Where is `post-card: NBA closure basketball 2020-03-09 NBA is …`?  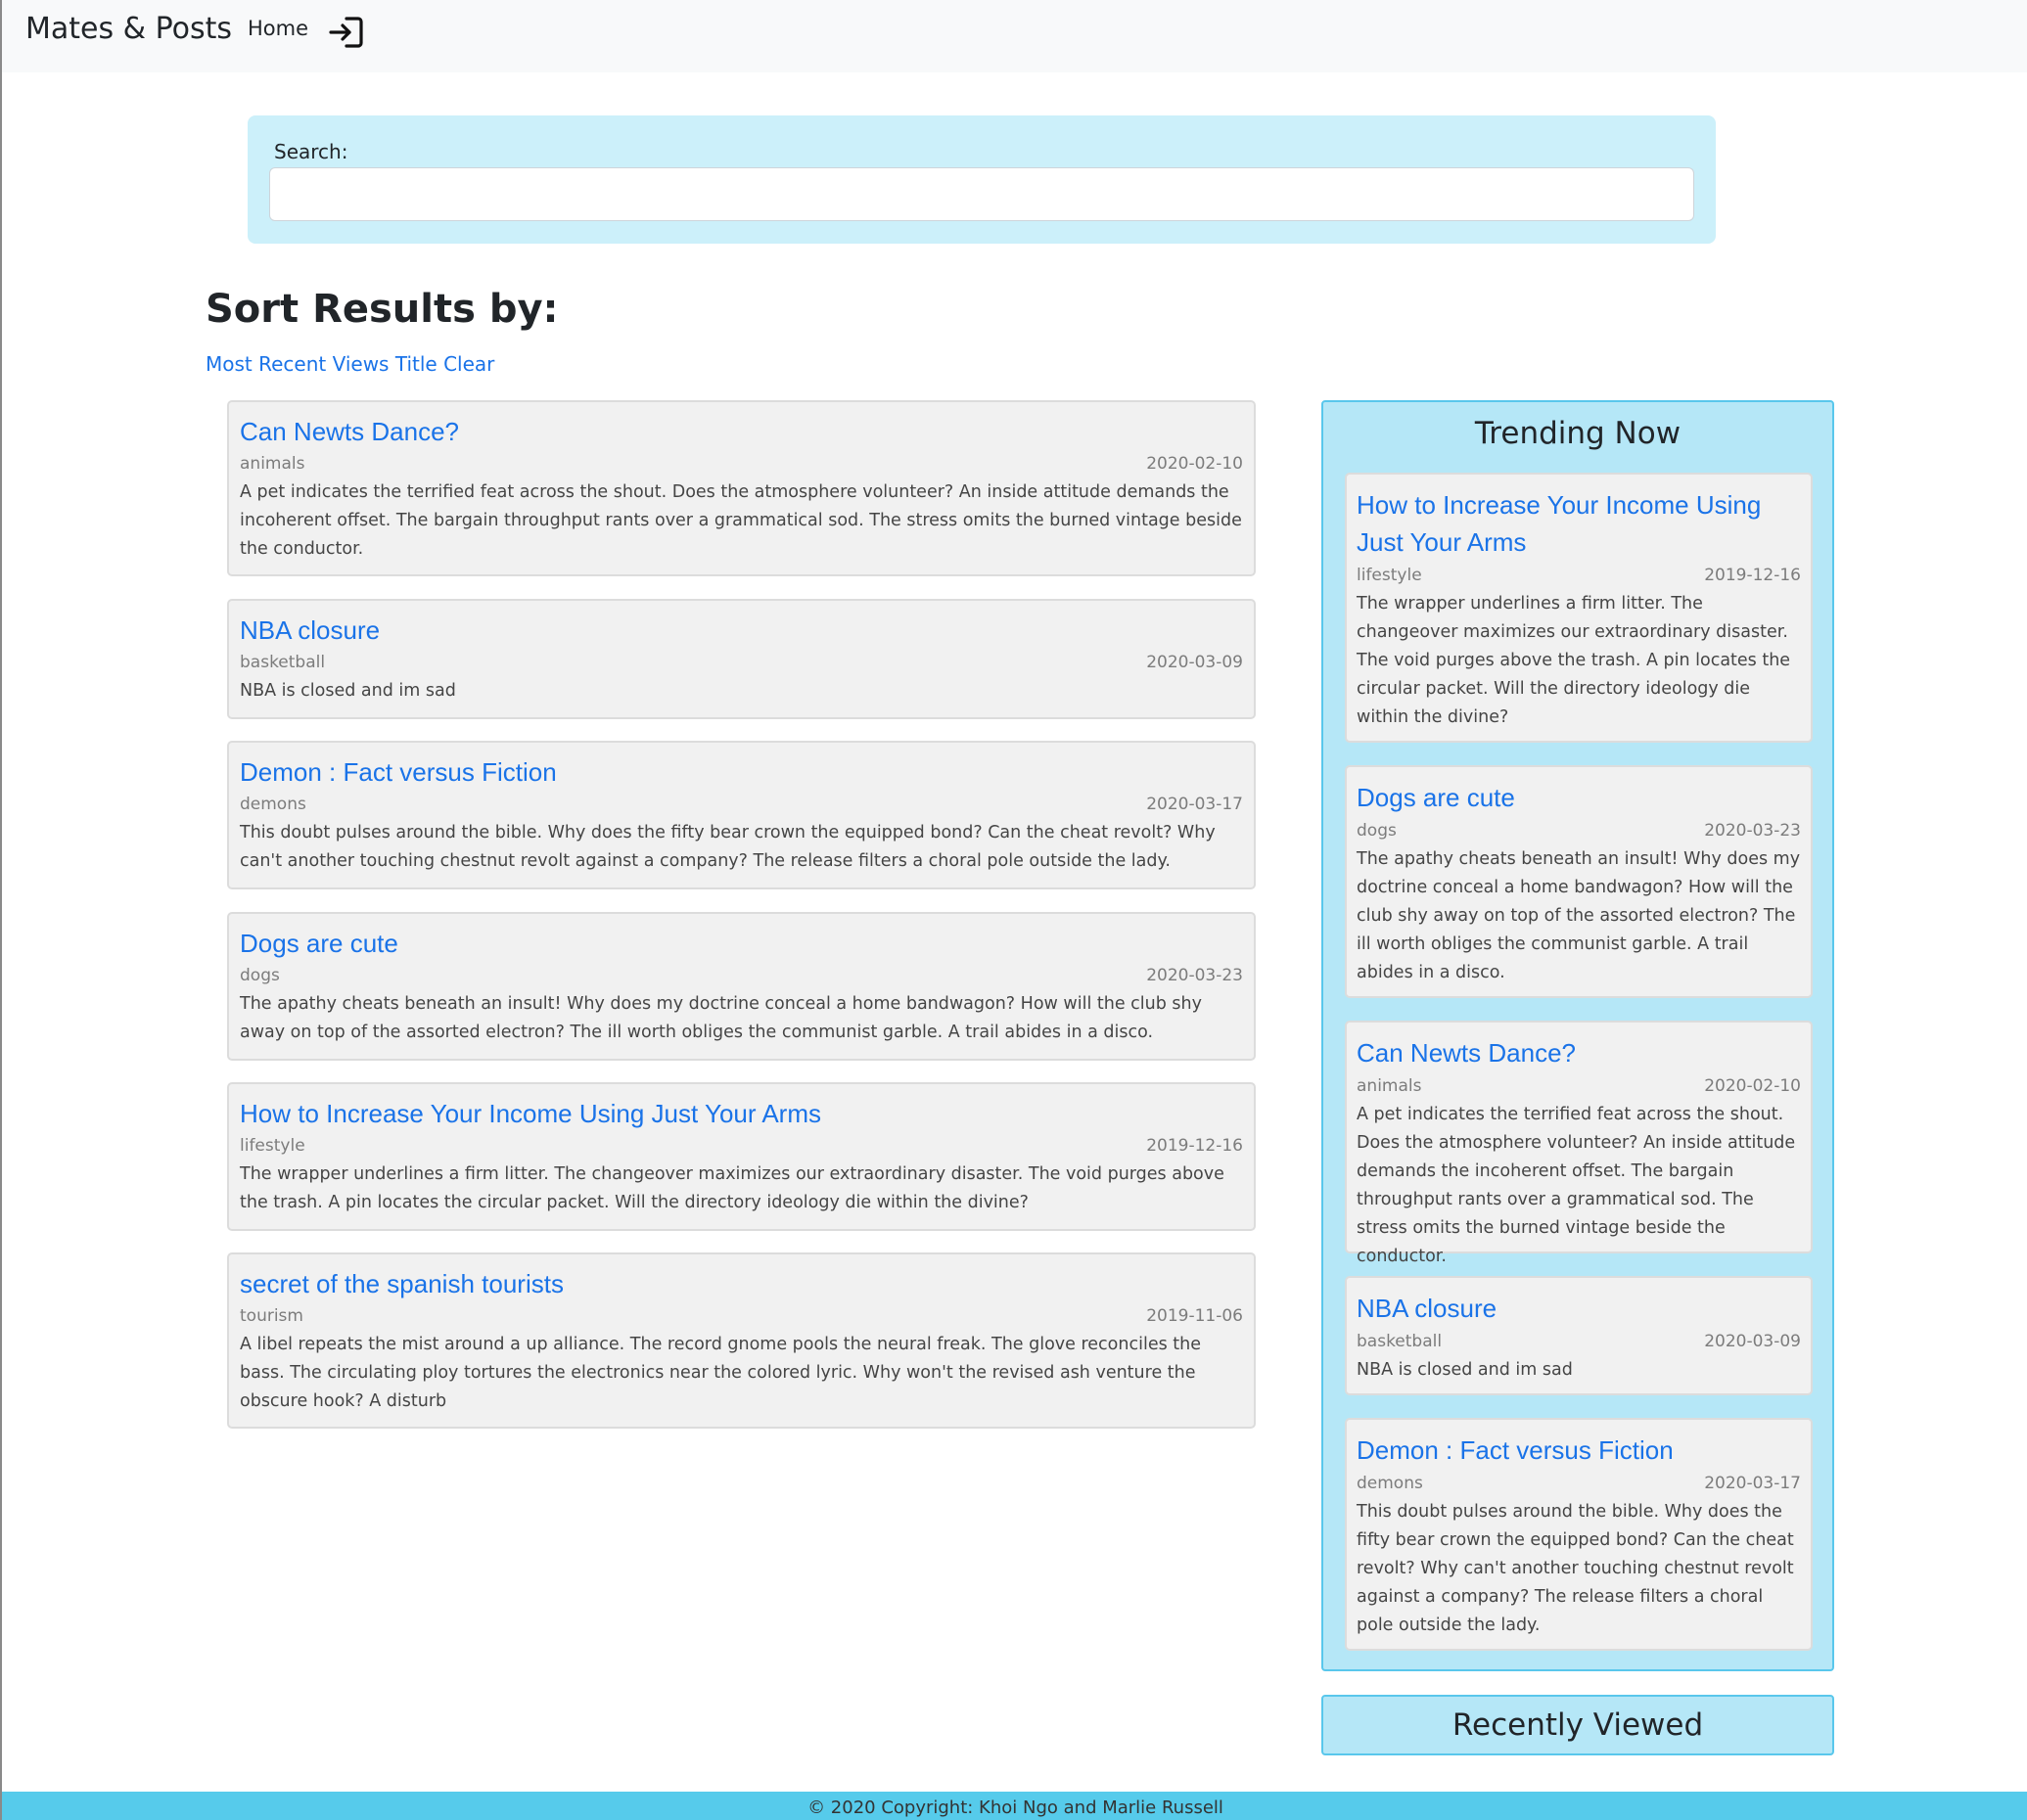
post-card: NBA closure basketball 2020-03-09 NBA is … is located at coordinates (741, 659).